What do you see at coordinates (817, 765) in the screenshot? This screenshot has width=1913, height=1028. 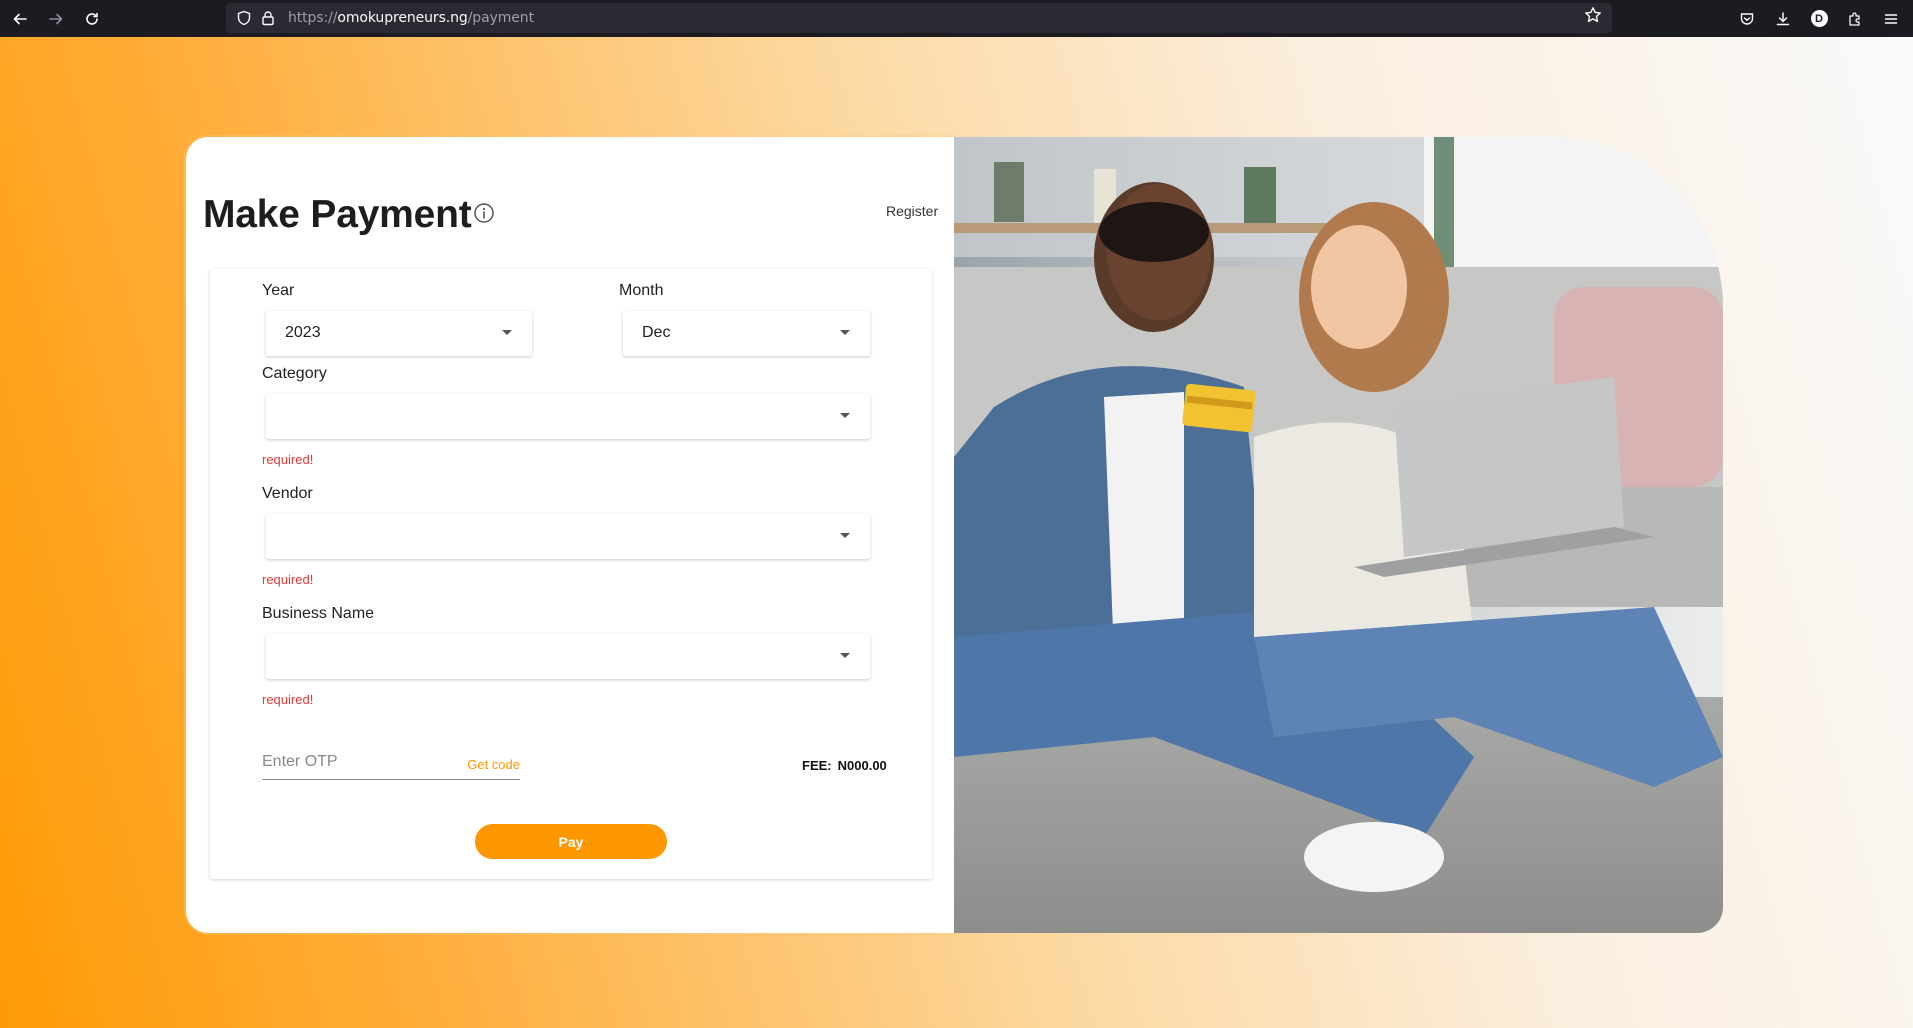 I see `fee-label: FEE:` at bounding box center [817, 765].